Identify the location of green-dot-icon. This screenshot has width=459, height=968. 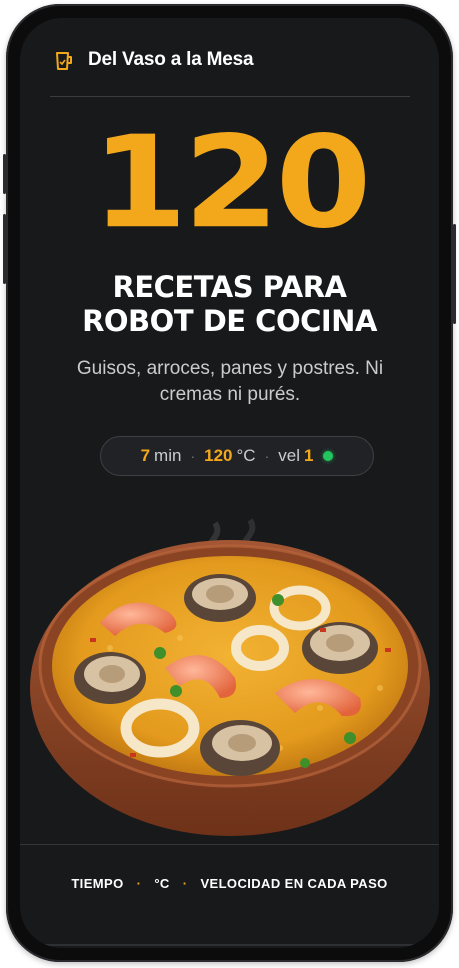
(328, 456).